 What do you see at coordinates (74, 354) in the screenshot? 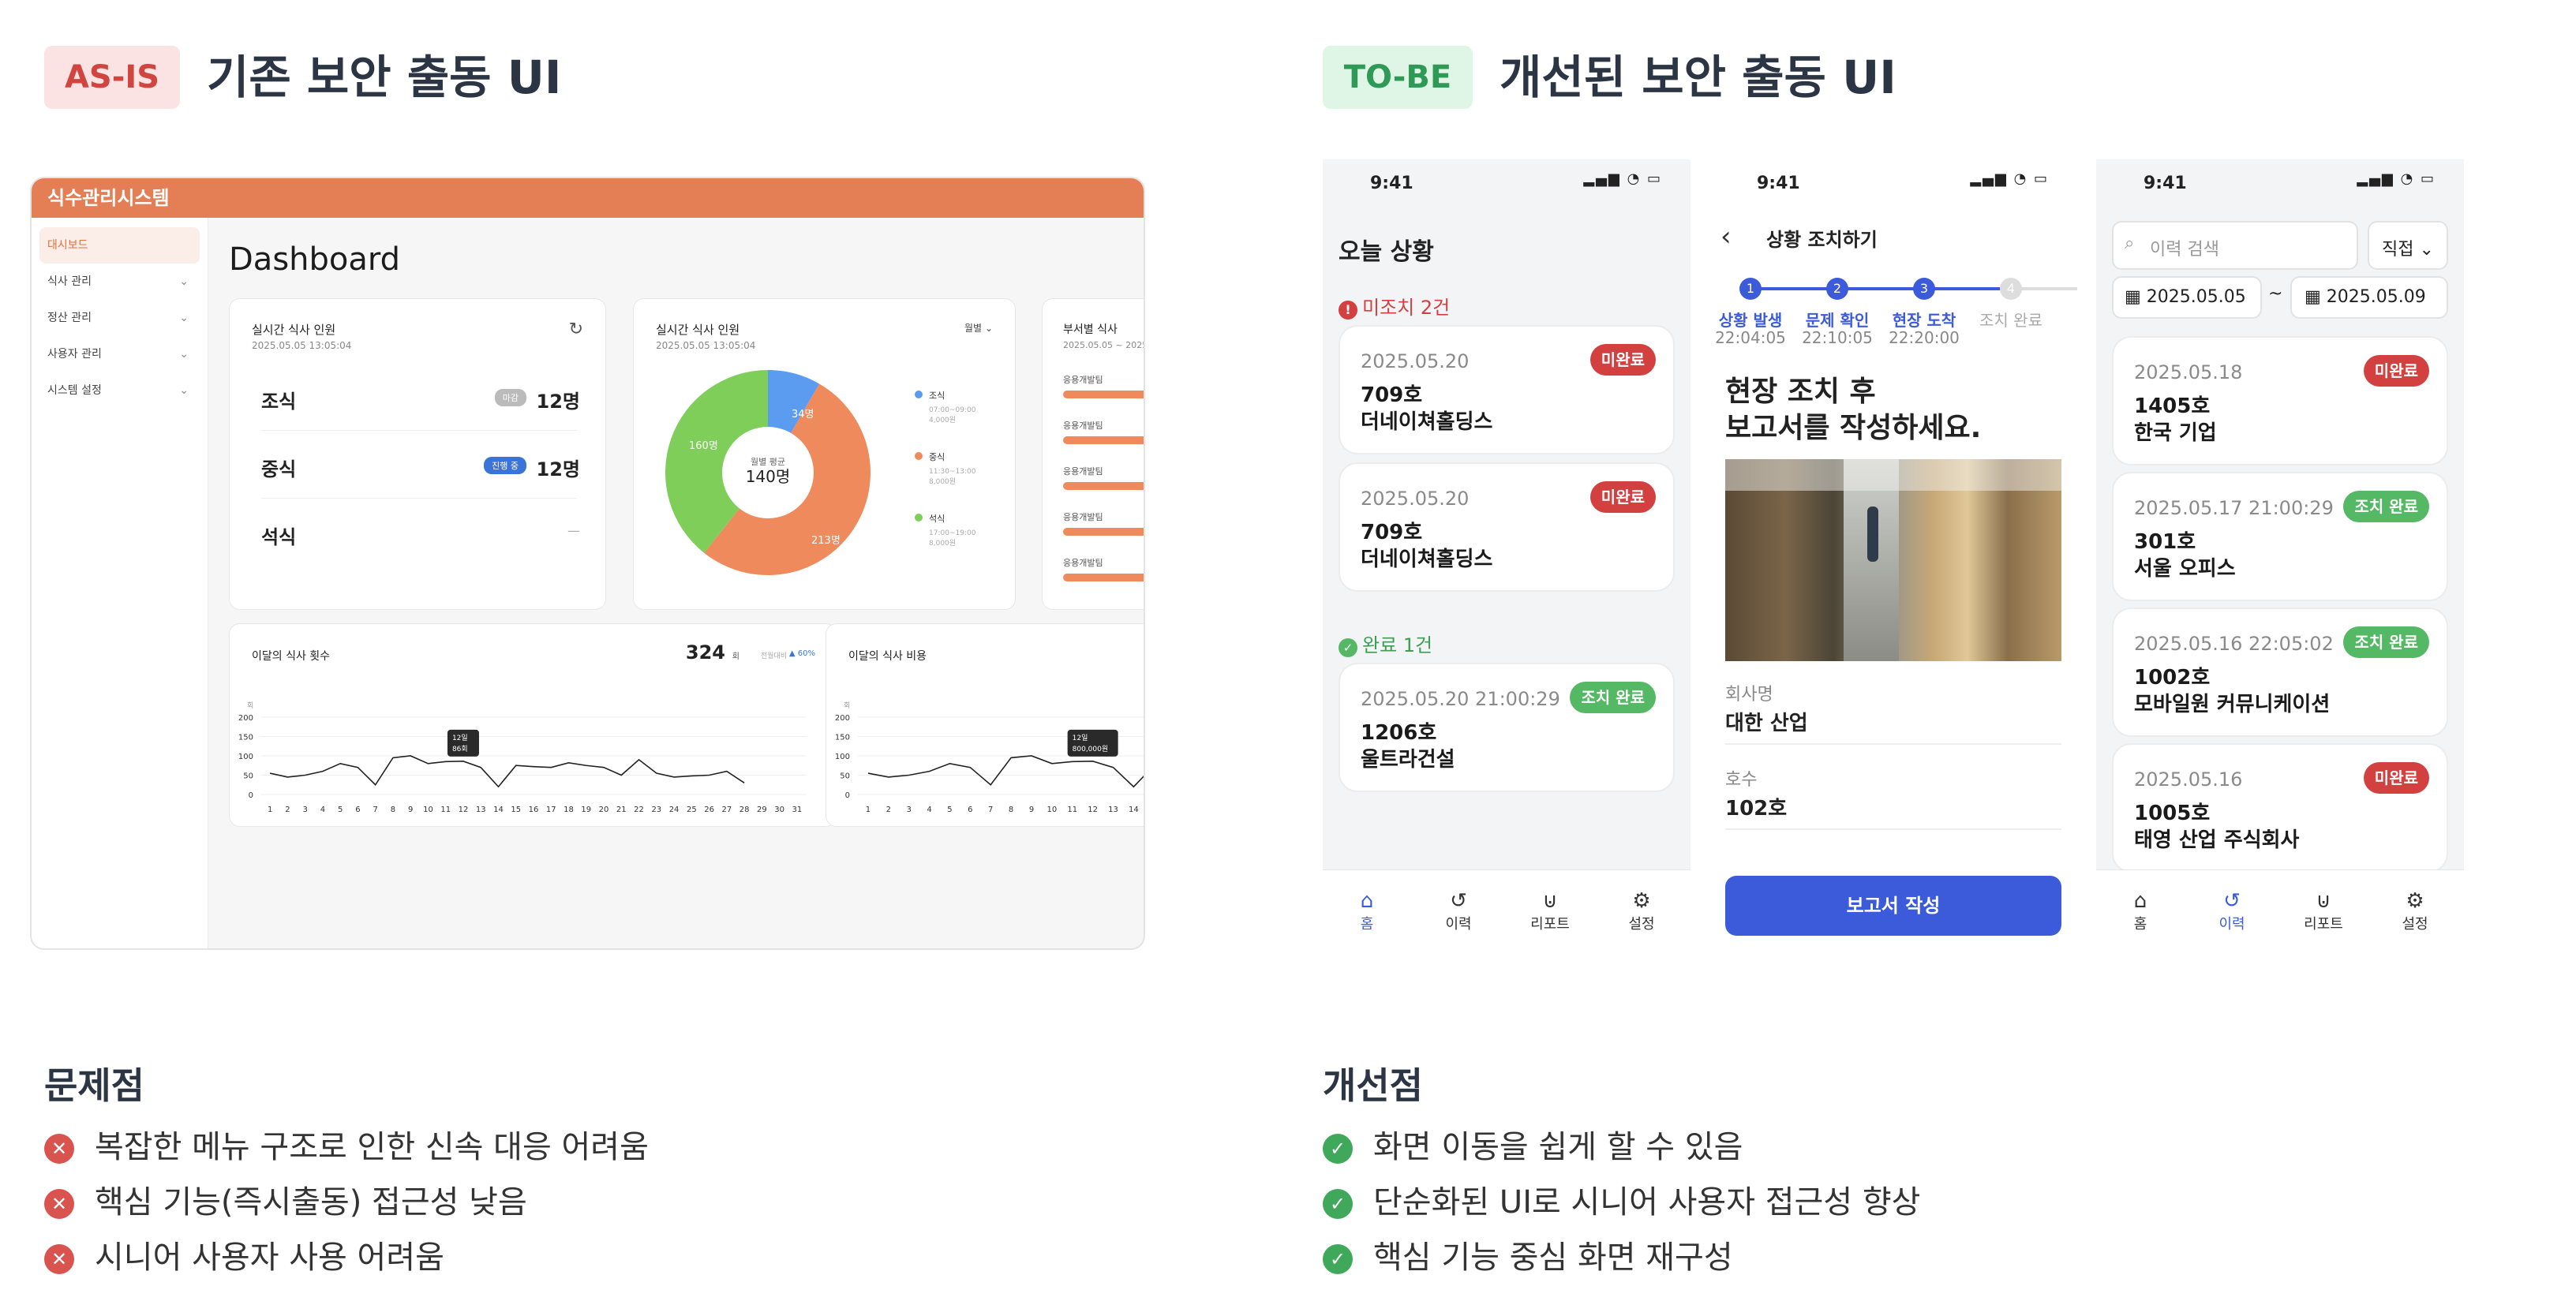
I see `sidebar-item-label: 사용자 관리` at bounding box center [74, 354].